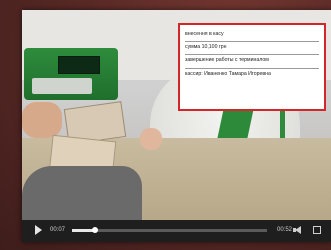 The image size is (331, 250). What do you see at coordinates (317, 230) in the screenshot?
I see `fullscreen-icon` at bounding box center [317, 230].